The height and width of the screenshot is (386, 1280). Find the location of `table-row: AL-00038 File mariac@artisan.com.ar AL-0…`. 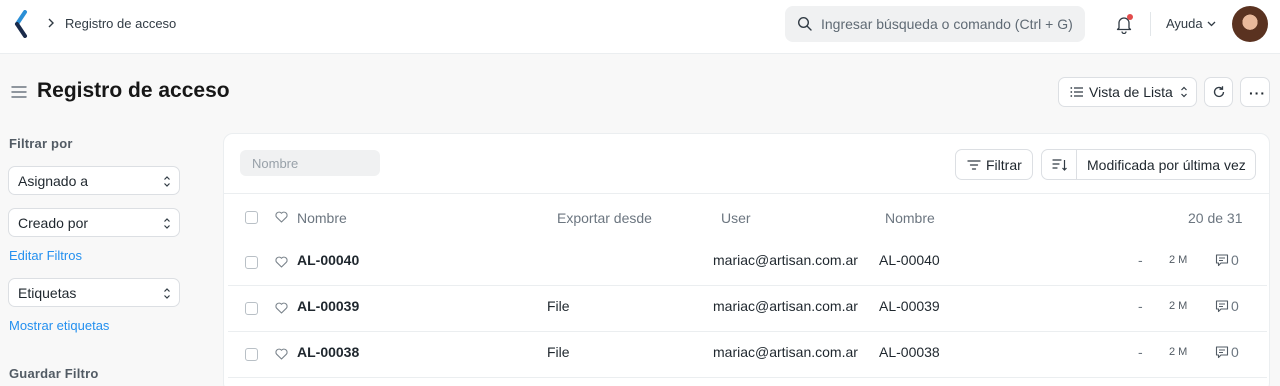

table-row: AL-00038 File mariac@artisan.com.ar AL-0… is located at coordinates (747, 354).